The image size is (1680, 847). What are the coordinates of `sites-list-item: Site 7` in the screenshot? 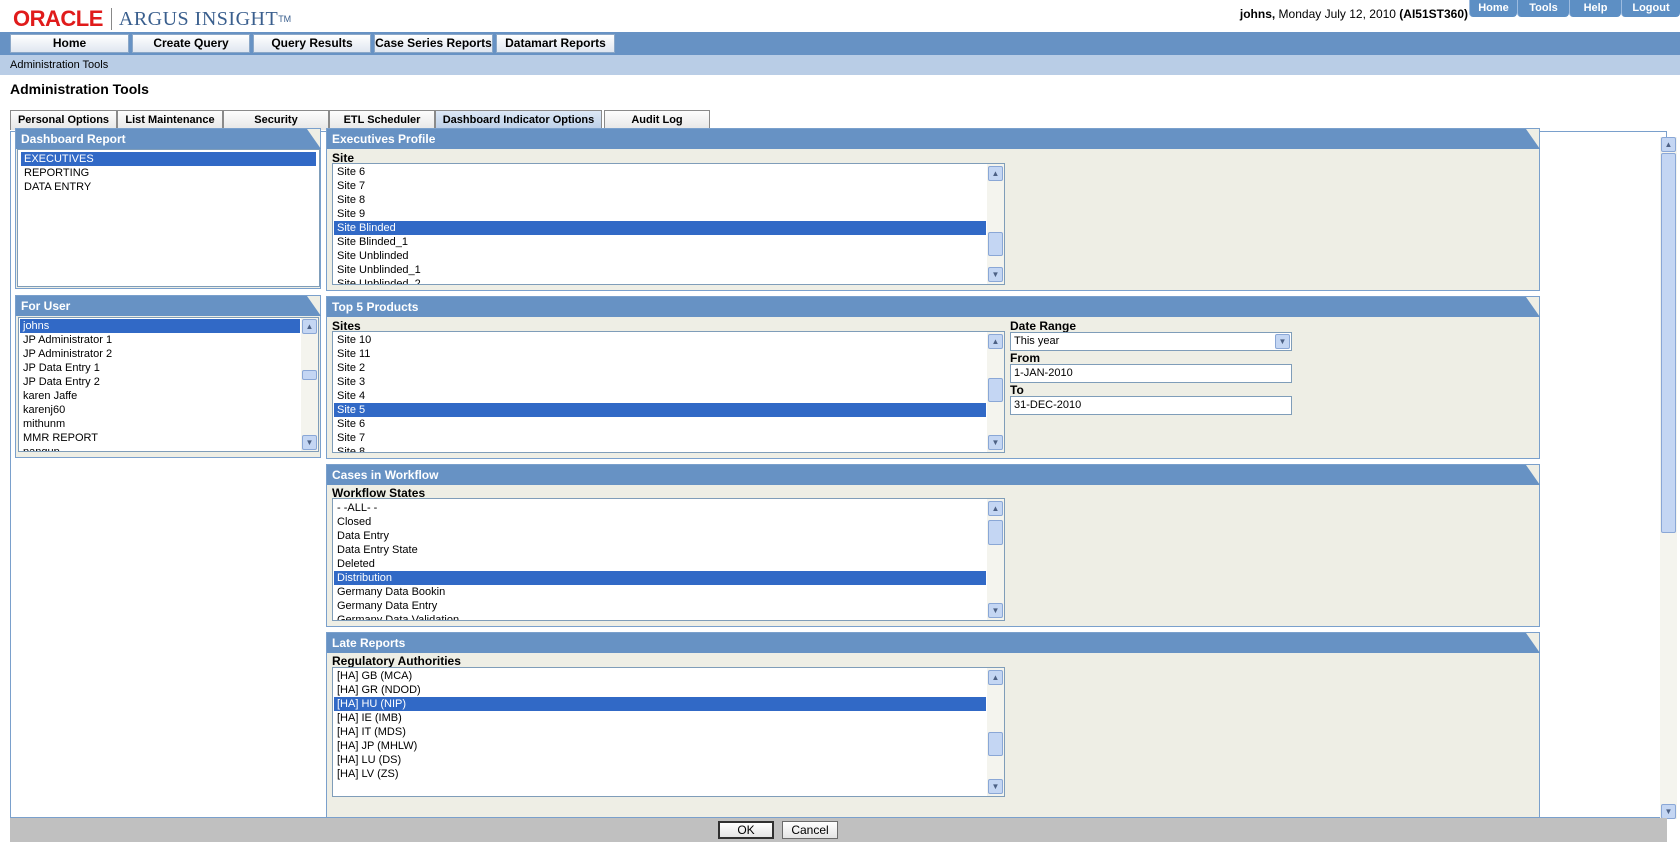 It's located at (660, 438).